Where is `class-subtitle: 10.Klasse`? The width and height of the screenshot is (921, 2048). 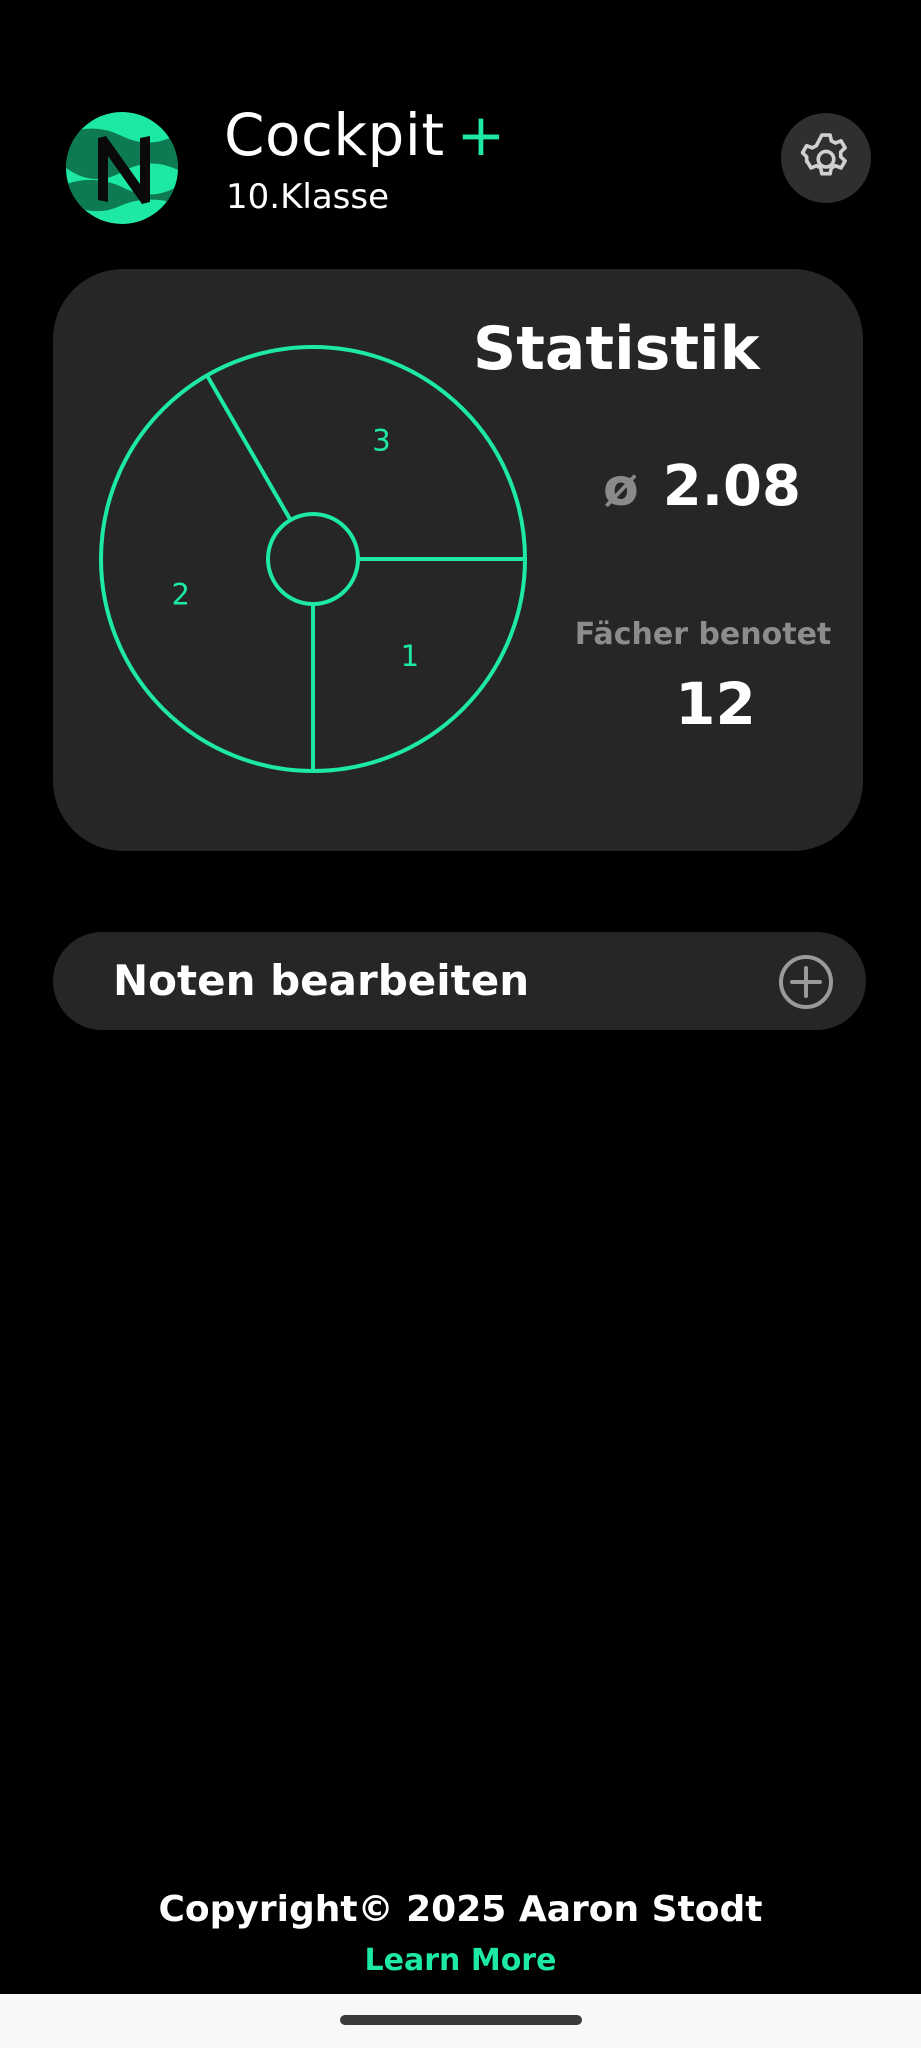 class-subtitle: 10.Klasse is located at coordinates (307, 197).